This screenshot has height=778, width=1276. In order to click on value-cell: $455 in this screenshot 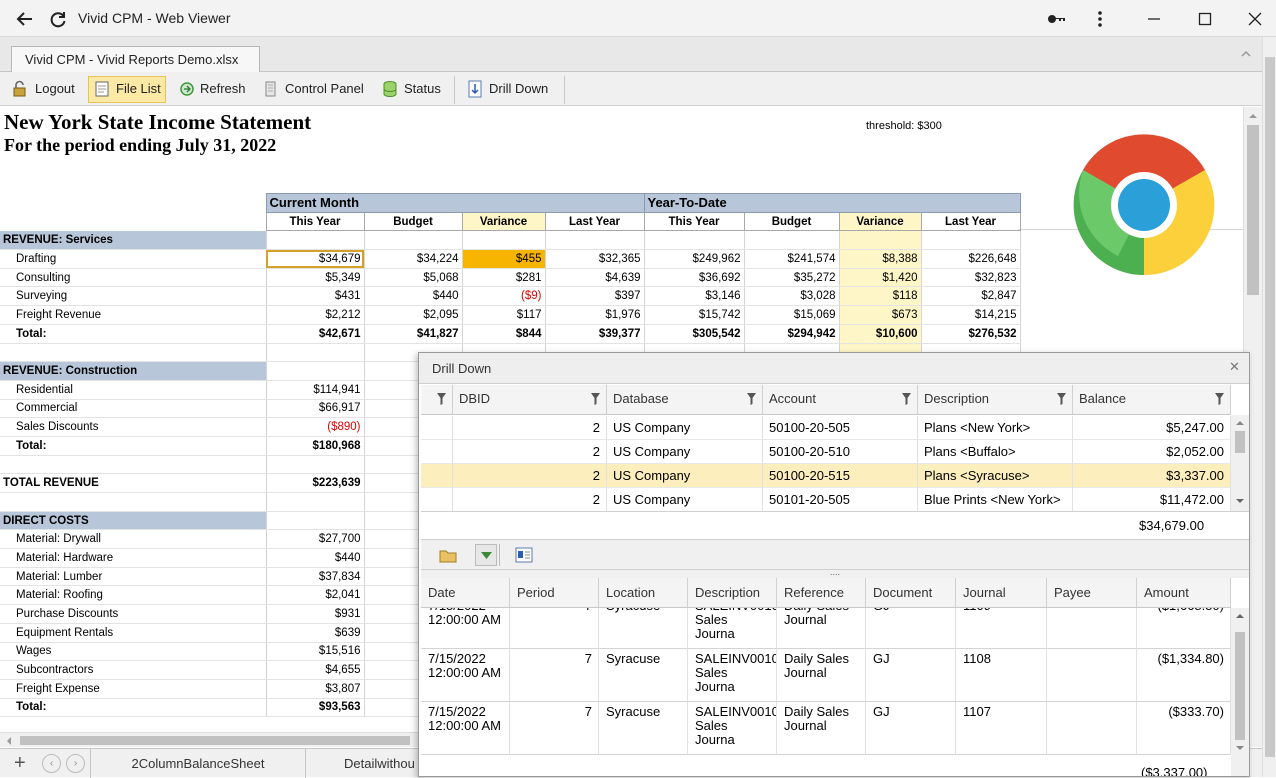, I will do `click(504, 259)`.